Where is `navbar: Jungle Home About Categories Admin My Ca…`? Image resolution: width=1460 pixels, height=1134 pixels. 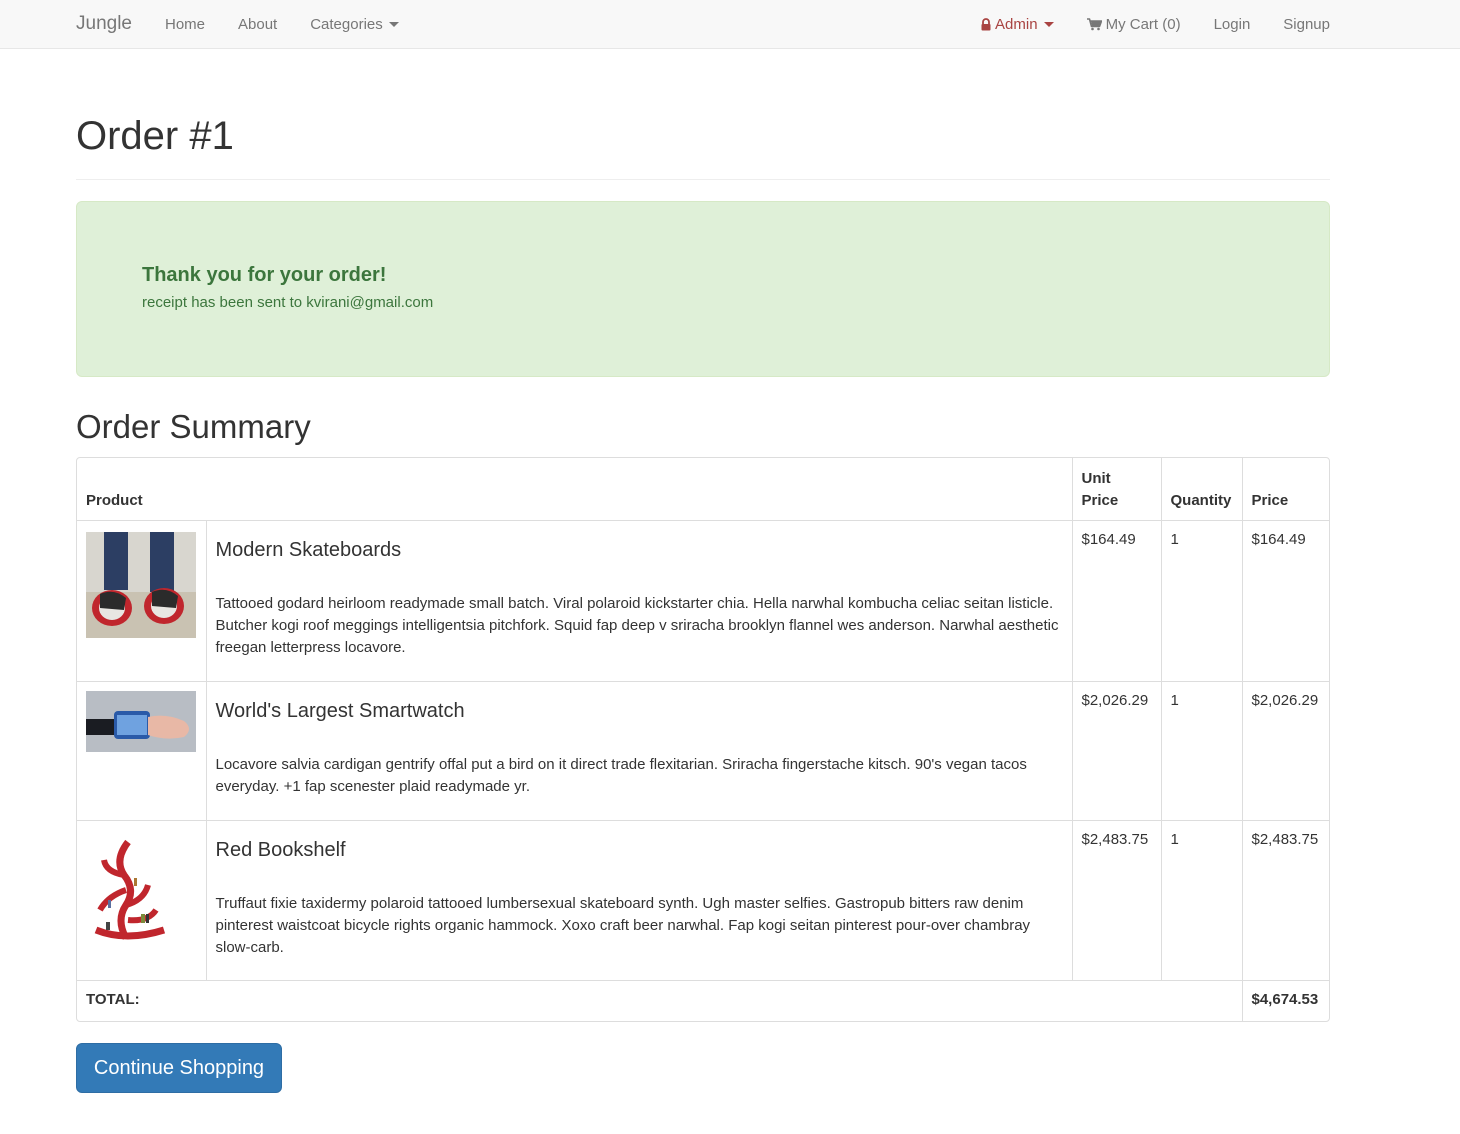
navbar: Jungle Home About Categories Admin My Ca… is located at coordinates (730, 24).